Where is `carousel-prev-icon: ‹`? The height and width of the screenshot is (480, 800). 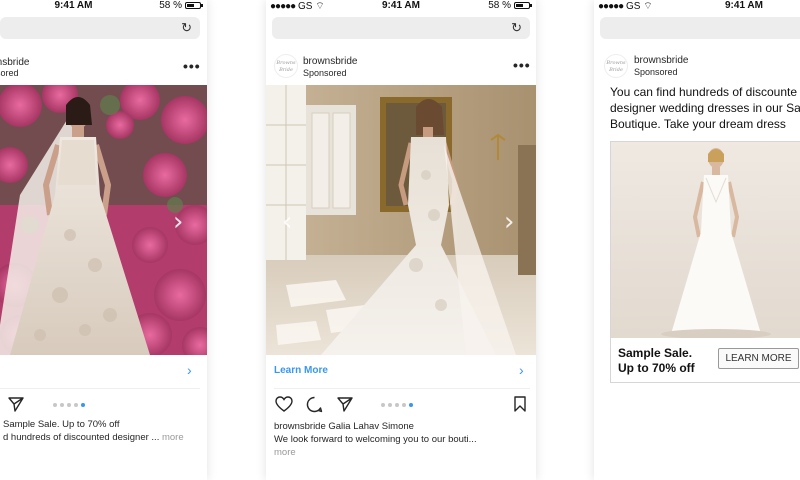
carousel-prev-icon: ‹ is located at coordinates (287, 222).